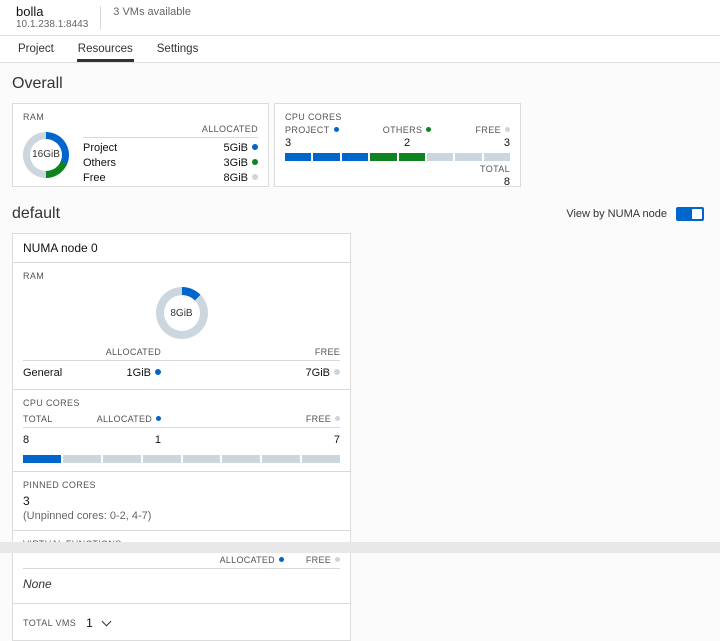  What do you see at coordinates (26, 501) in the screenshot?
I see `pinned-cores-value: 3` at bounding box center [26, 501].